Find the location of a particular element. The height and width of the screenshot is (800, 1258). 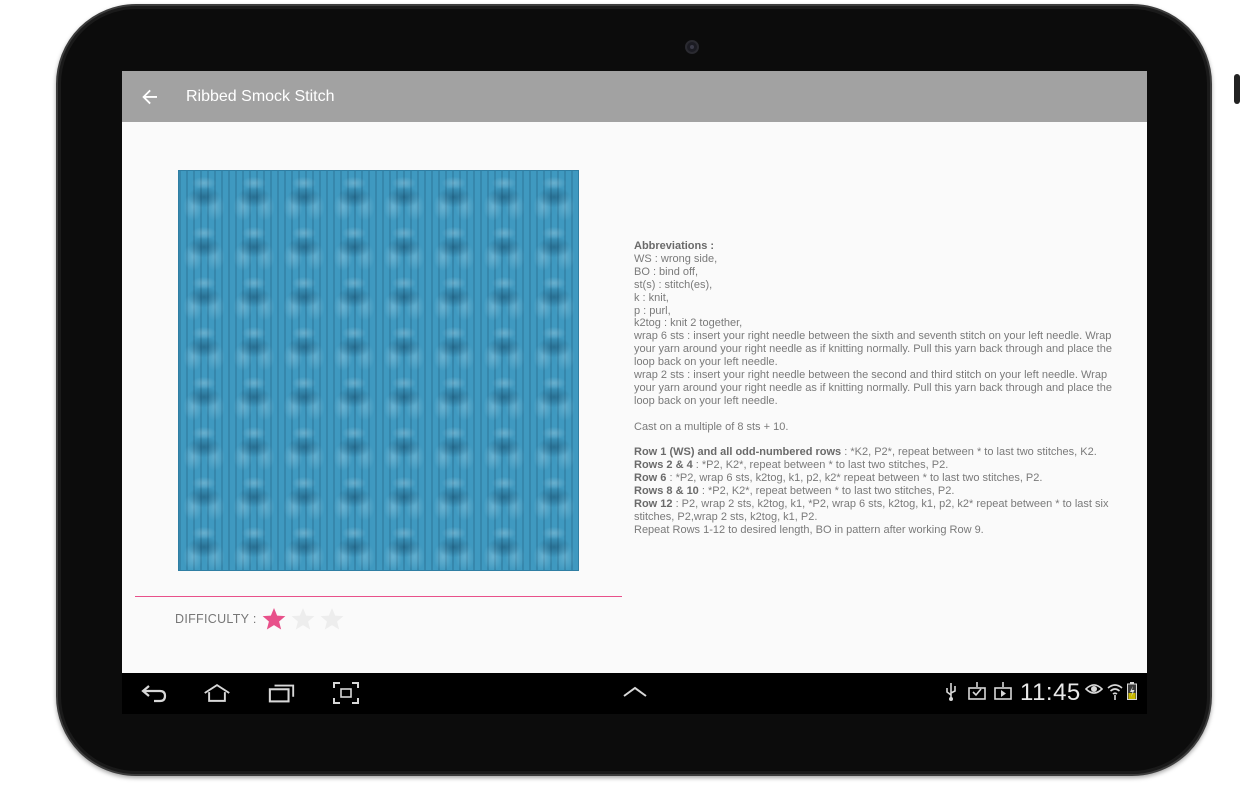

difficulty-label: DIFFICULTY : is located at coordinates (216, 619).